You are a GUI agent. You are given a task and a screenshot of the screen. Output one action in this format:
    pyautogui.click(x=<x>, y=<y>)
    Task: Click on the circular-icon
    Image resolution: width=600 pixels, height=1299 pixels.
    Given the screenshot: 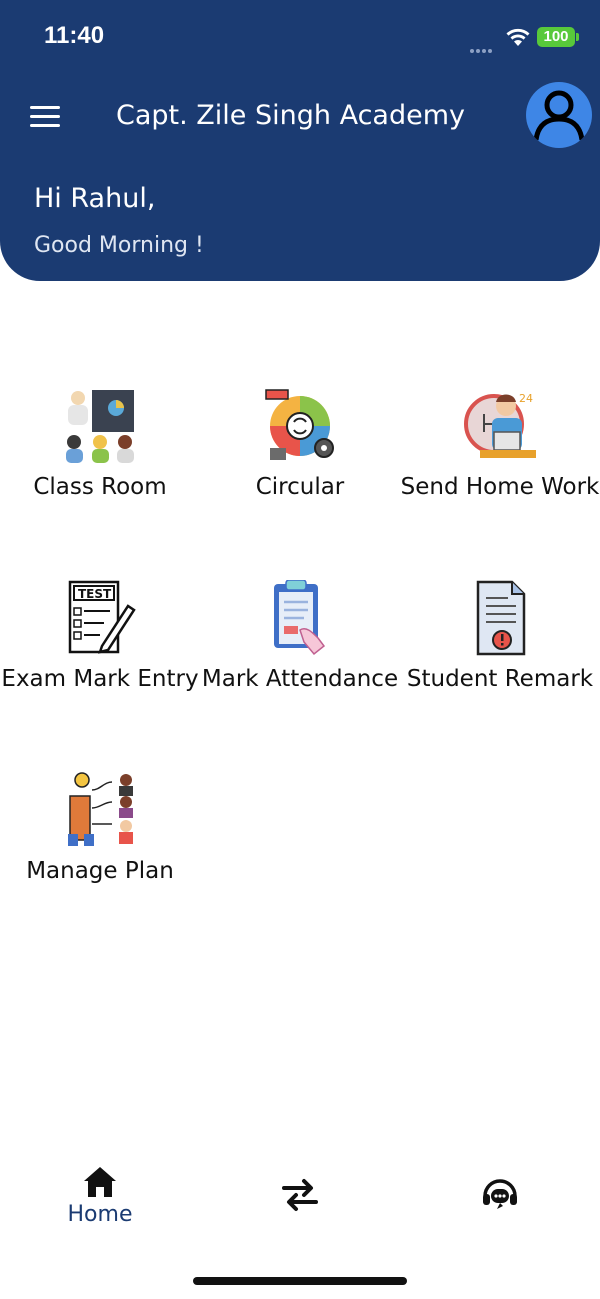 What is the action you would take?
    pyautogui.click(x=299, y=424)
    